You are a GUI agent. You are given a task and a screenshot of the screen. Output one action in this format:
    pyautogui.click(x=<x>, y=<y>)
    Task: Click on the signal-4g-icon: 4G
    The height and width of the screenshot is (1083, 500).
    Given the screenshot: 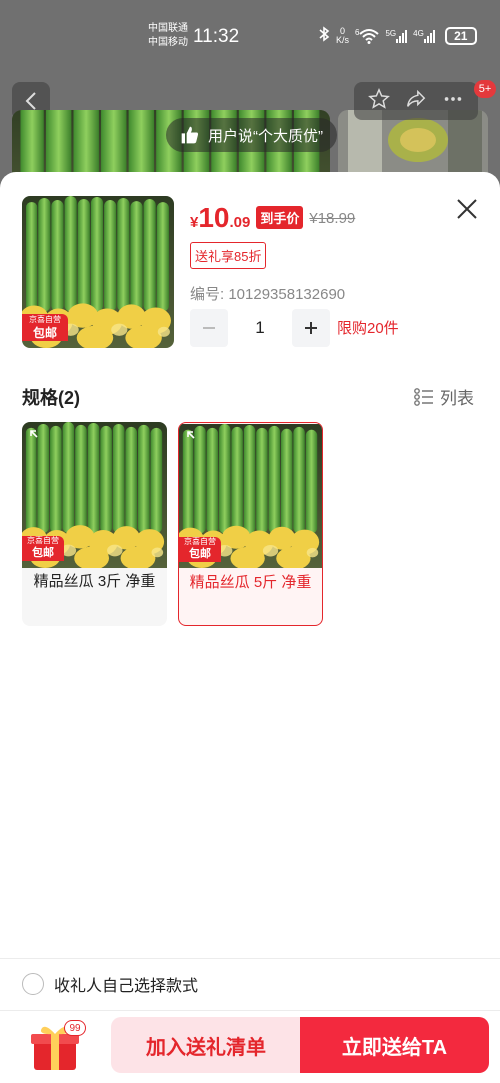 What is the action you would take?
    pyautogui.click(x=424, y=36)
    